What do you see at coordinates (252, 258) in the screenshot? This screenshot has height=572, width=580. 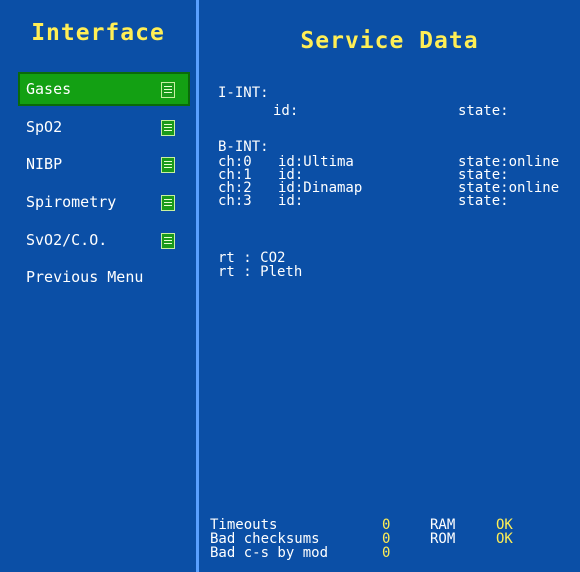 I see `rt-line: rt : CO2` at bounding box center [252, 258].